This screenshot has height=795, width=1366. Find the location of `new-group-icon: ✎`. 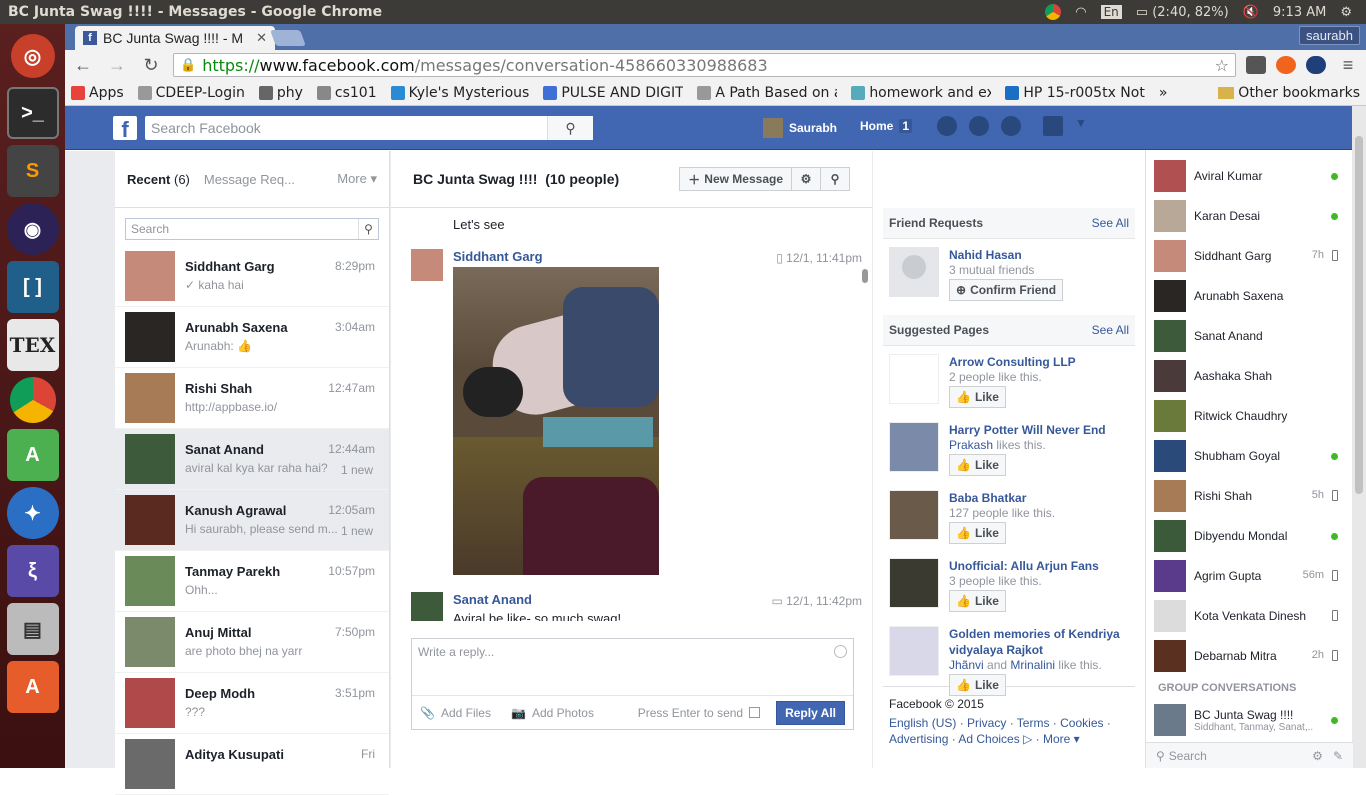

new-group-icon: ✎ is located at coordinates (1338, 756).